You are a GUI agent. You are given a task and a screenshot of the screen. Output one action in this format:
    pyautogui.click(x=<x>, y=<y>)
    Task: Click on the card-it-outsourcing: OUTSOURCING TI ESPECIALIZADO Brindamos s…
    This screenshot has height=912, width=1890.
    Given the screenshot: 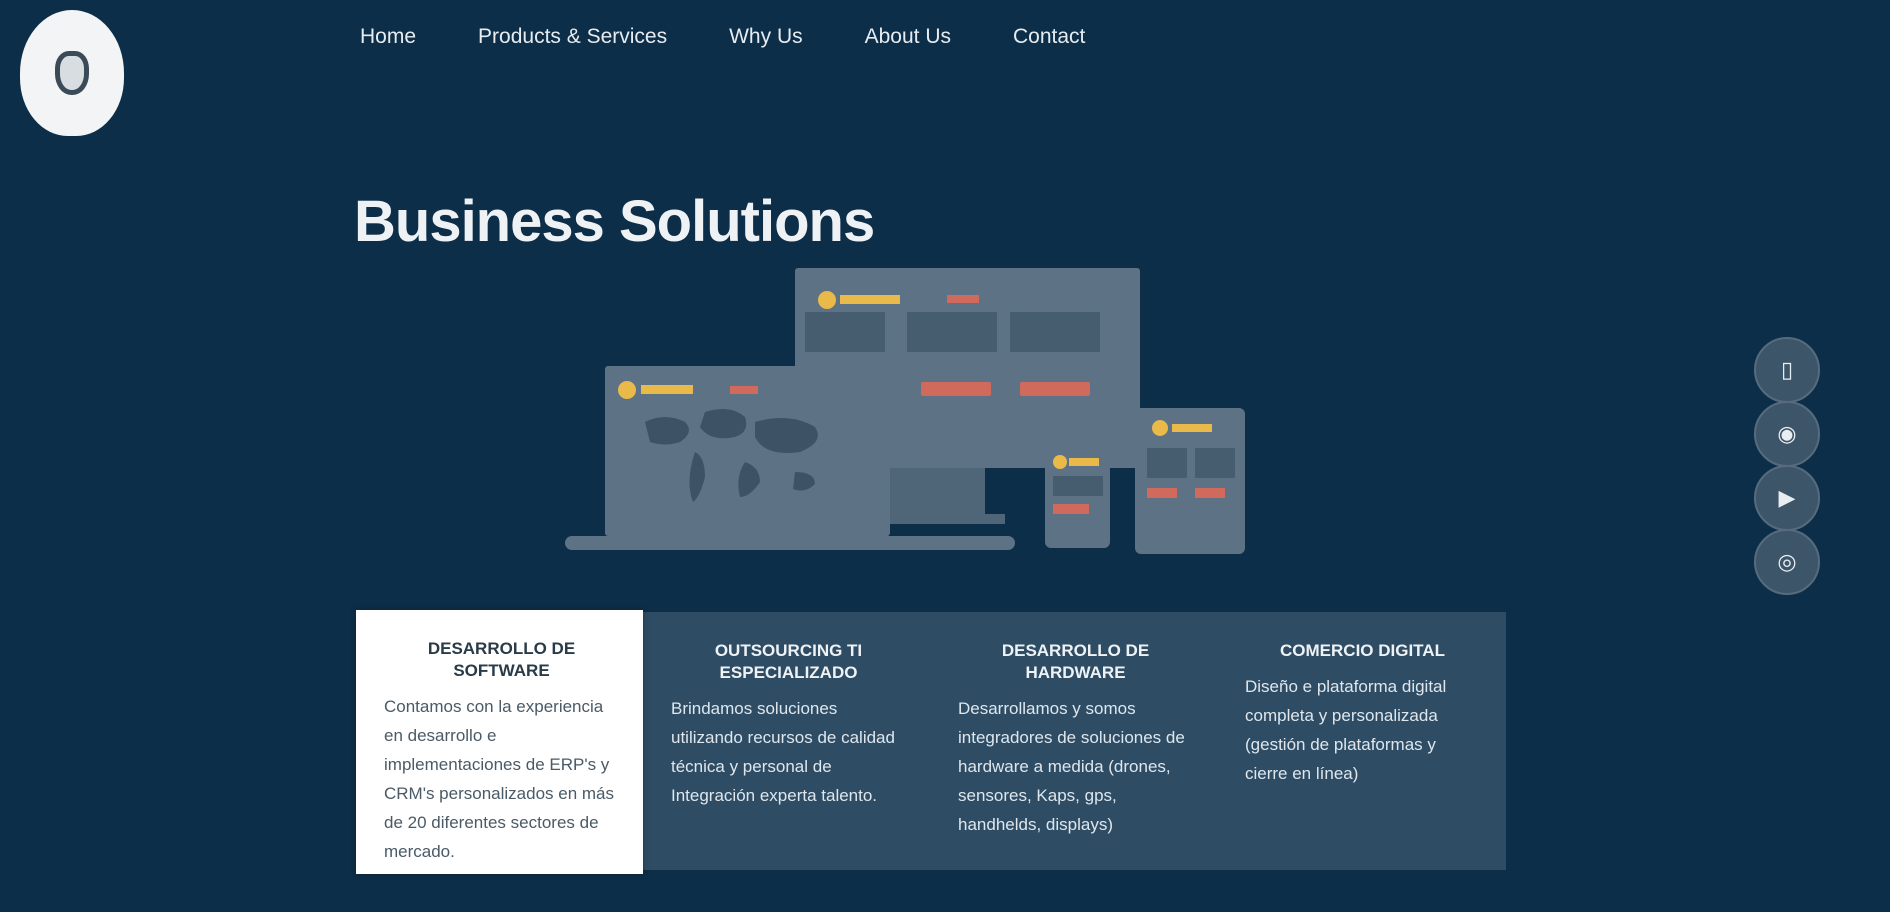 What is the action you would take?
    pyautogui.click(x=786, y=741)
    